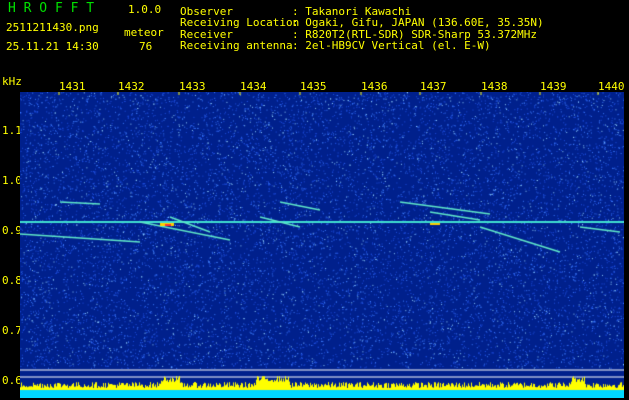 This screenshot has height=400, width=629. I want to click on y-tick-label: 0.6, so click(12, 380).